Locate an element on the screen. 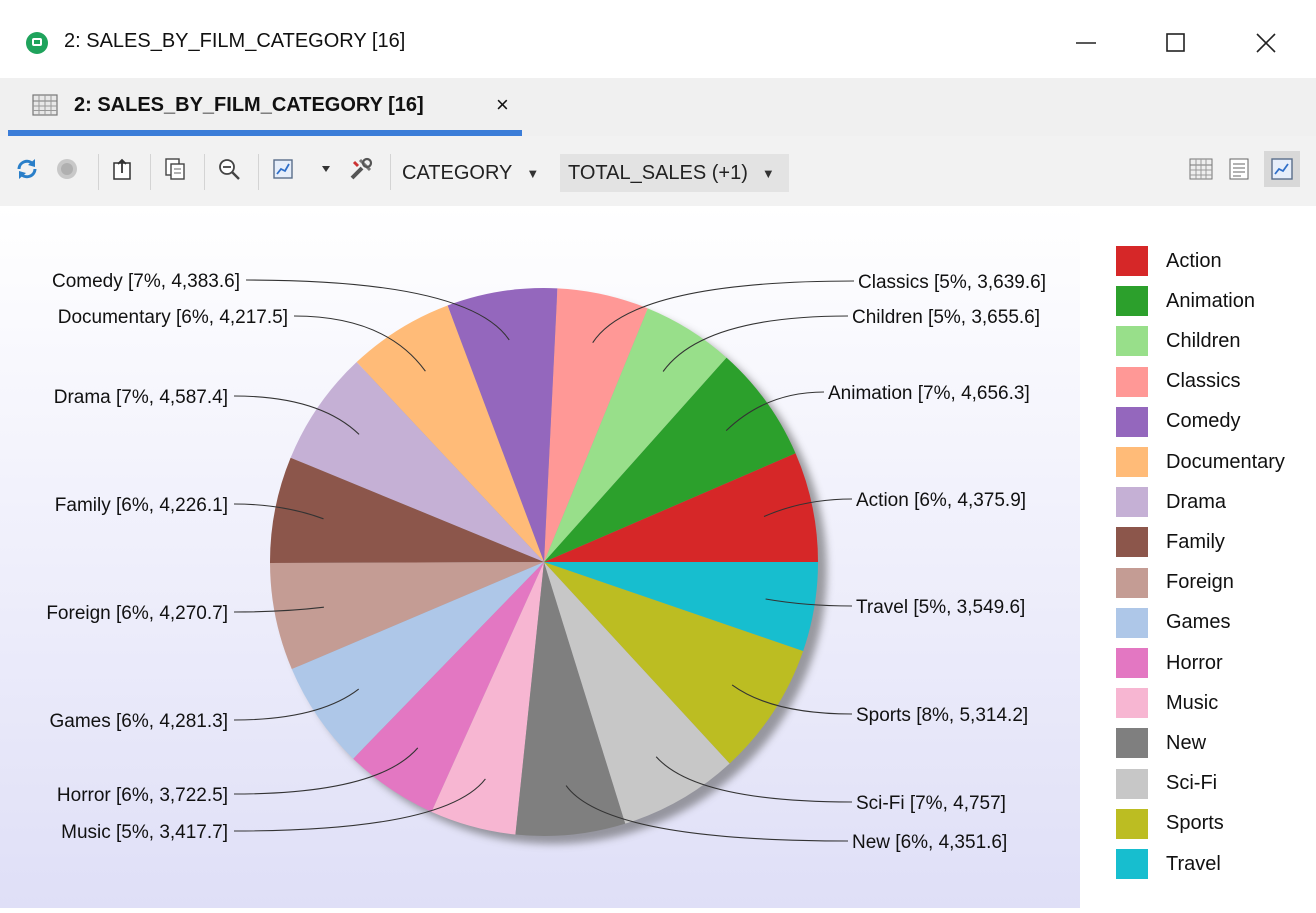 The image size is (1316, 913). settings-icon is located at coordinates (361, 168).